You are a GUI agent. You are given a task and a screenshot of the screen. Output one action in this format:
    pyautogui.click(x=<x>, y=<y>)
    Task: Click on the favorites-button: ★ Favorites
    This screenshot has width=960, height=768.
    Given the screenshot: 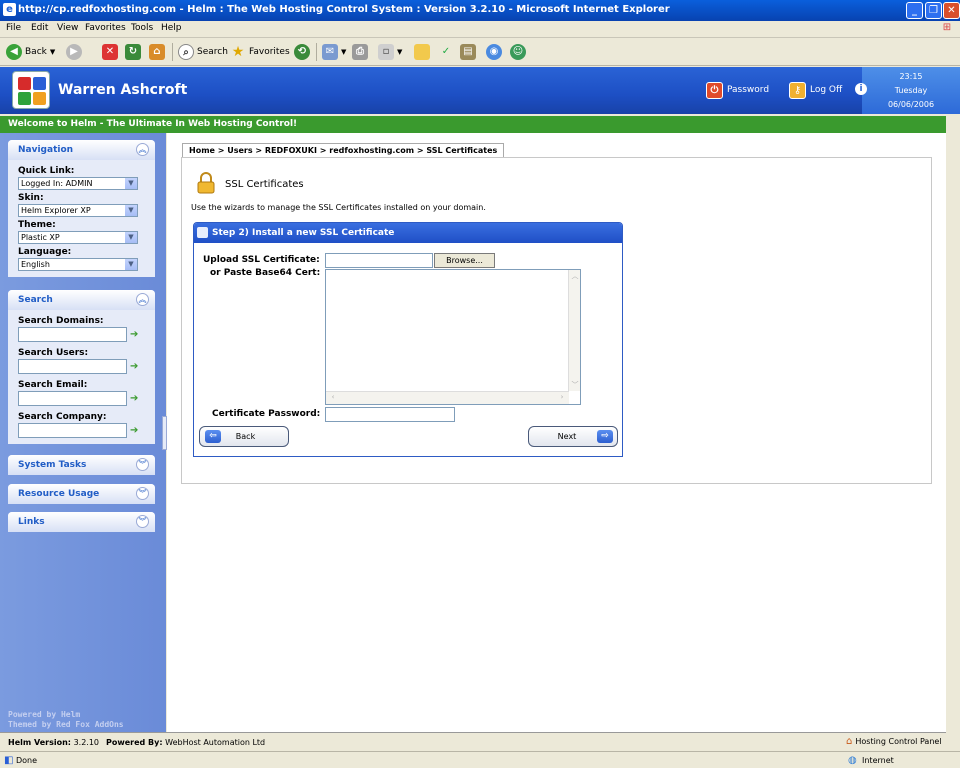 What is the action you would take?
    pyautogui.click(x=260, y=52)
    